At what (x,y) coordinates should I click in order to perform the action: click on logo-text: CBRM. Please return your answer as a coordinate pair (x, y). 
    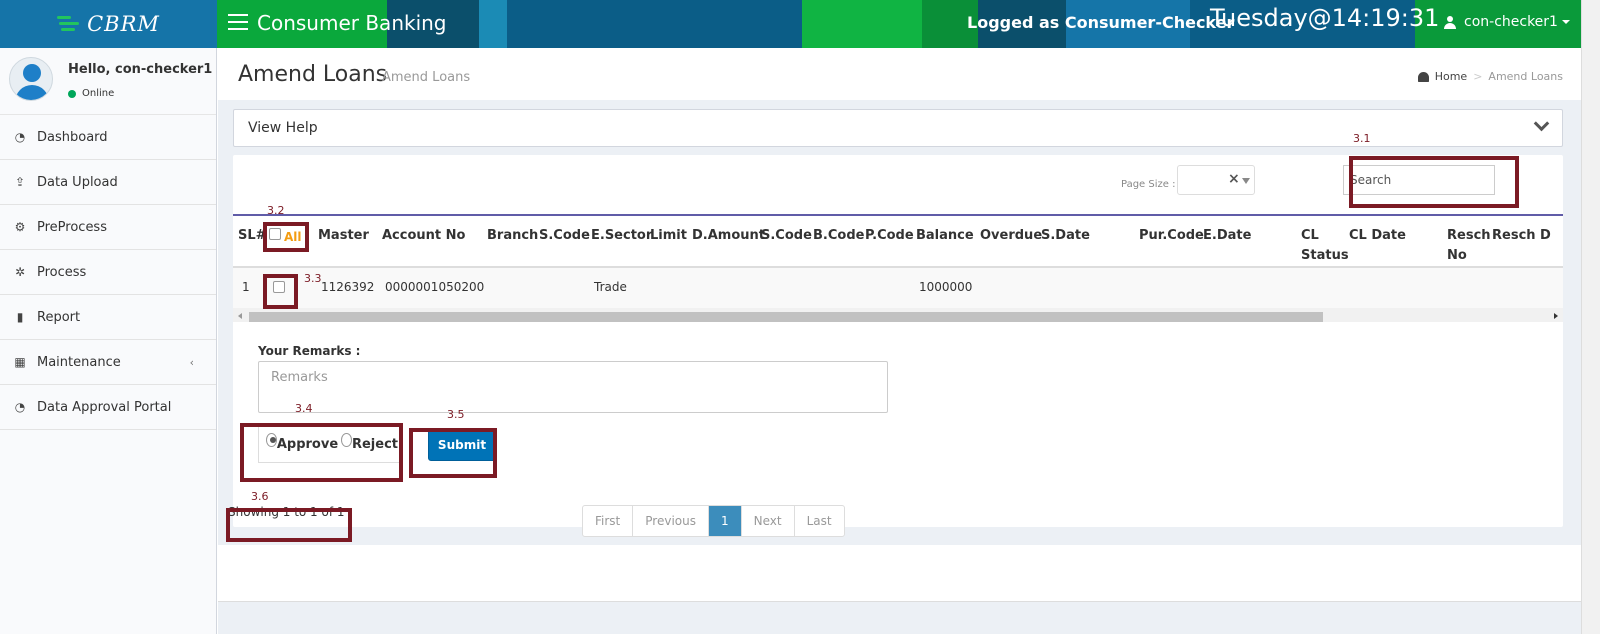
    Looking at the image, I should click on (123, 24).